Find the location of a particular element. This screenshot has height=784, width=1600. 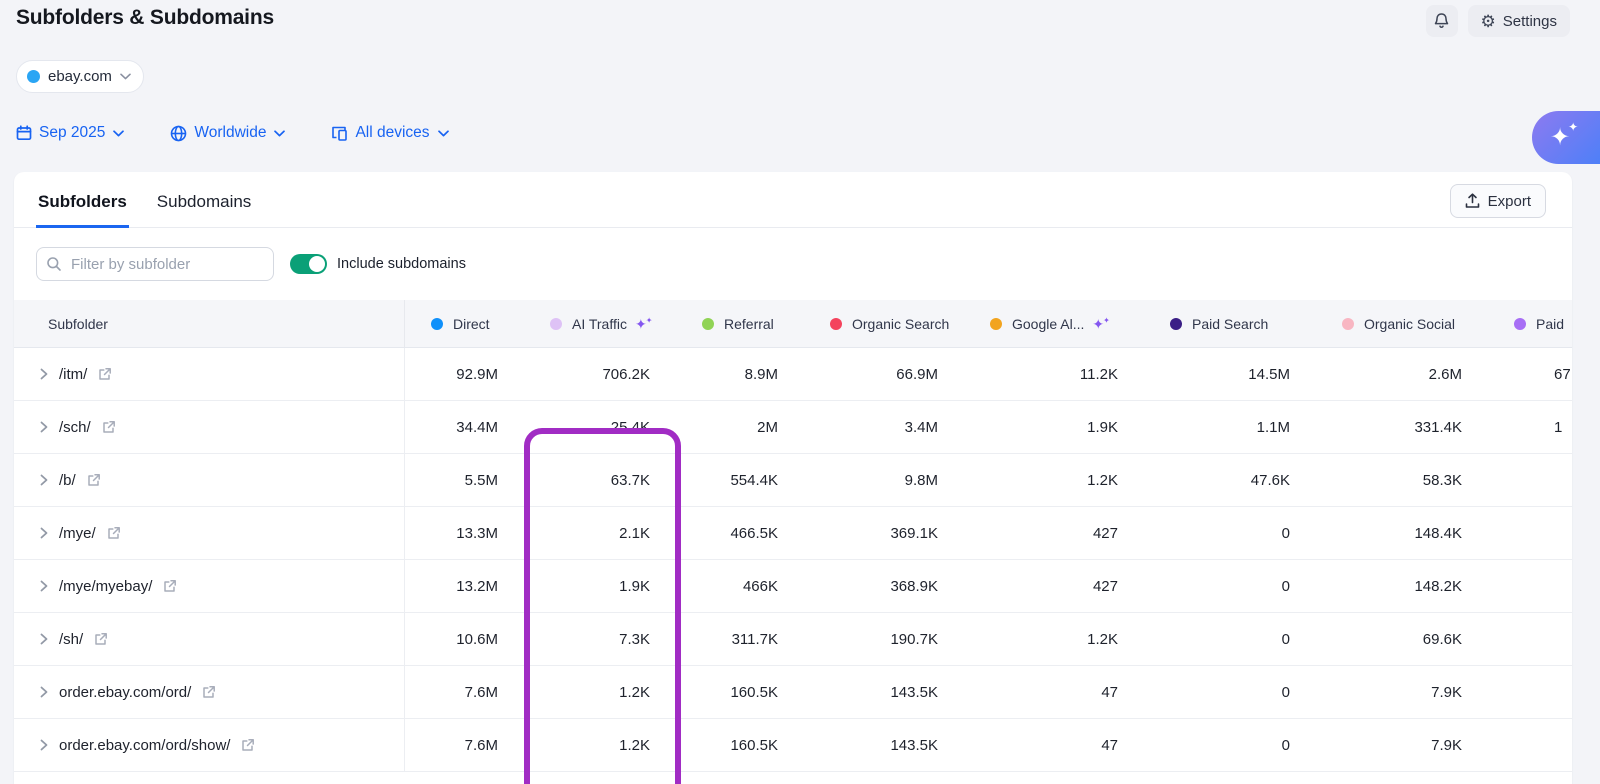

metric-cell-ai-traffic: 706.2K is located at coordinates (626, 374).